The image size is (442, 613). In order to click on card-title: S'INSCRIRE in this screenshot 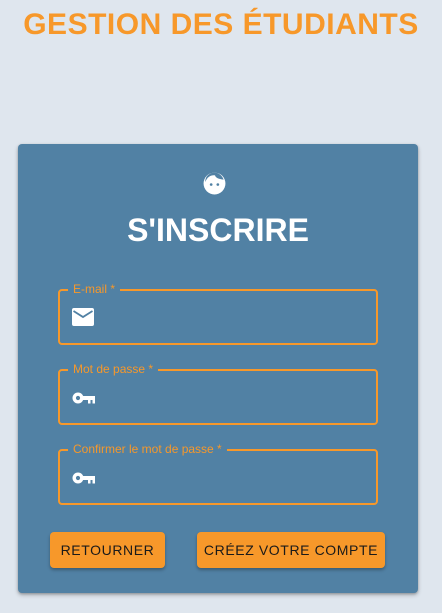, I will do `click(218, 230)`.